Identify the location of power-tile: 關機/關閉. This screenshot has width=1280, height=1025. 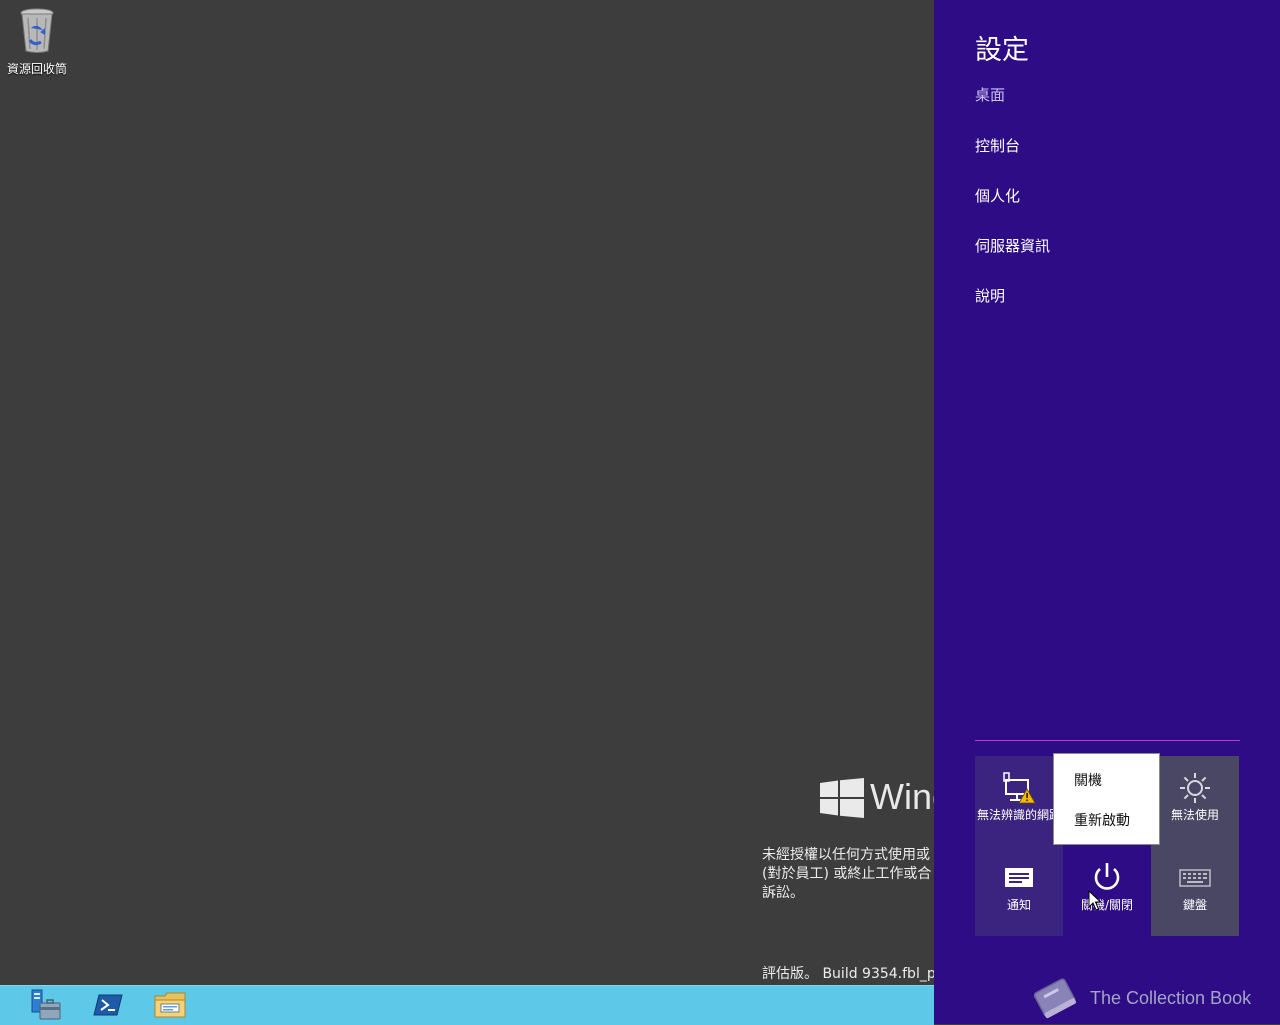
(1107, 891).